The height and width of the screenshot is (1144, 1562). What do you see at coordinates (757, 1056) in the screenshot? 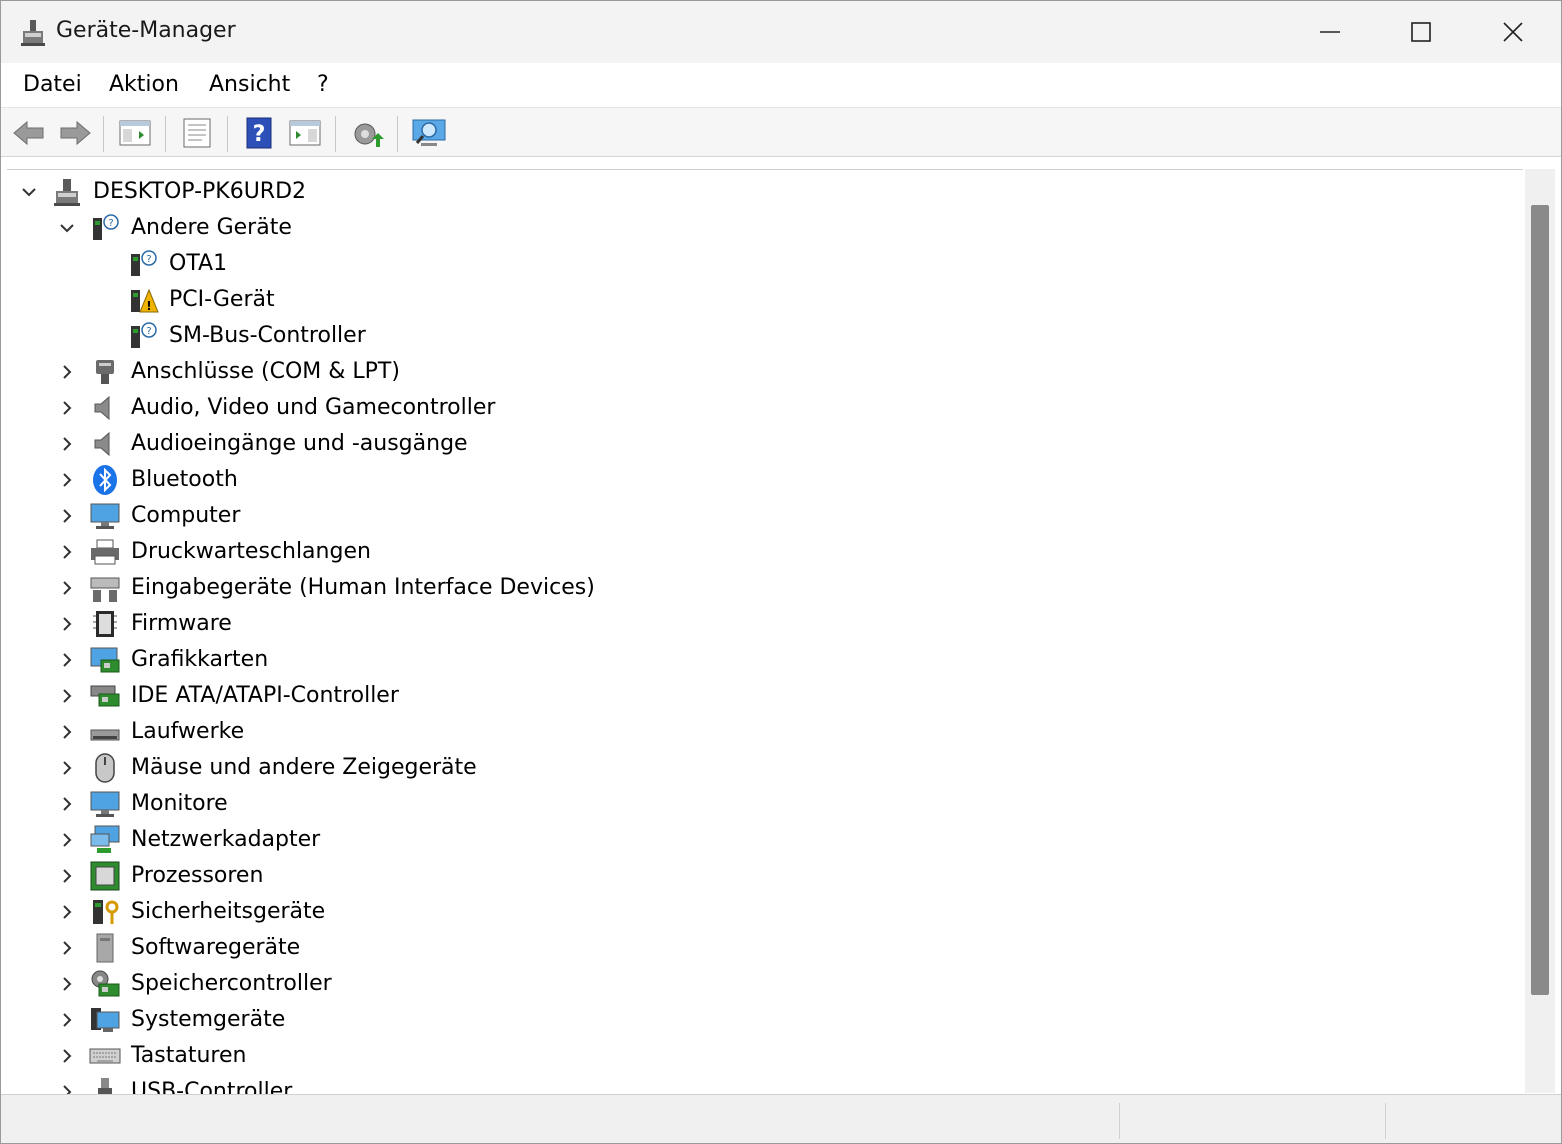
I see `tree-category-keyboards: Tastaturen` at bounding box center [757, 1056].